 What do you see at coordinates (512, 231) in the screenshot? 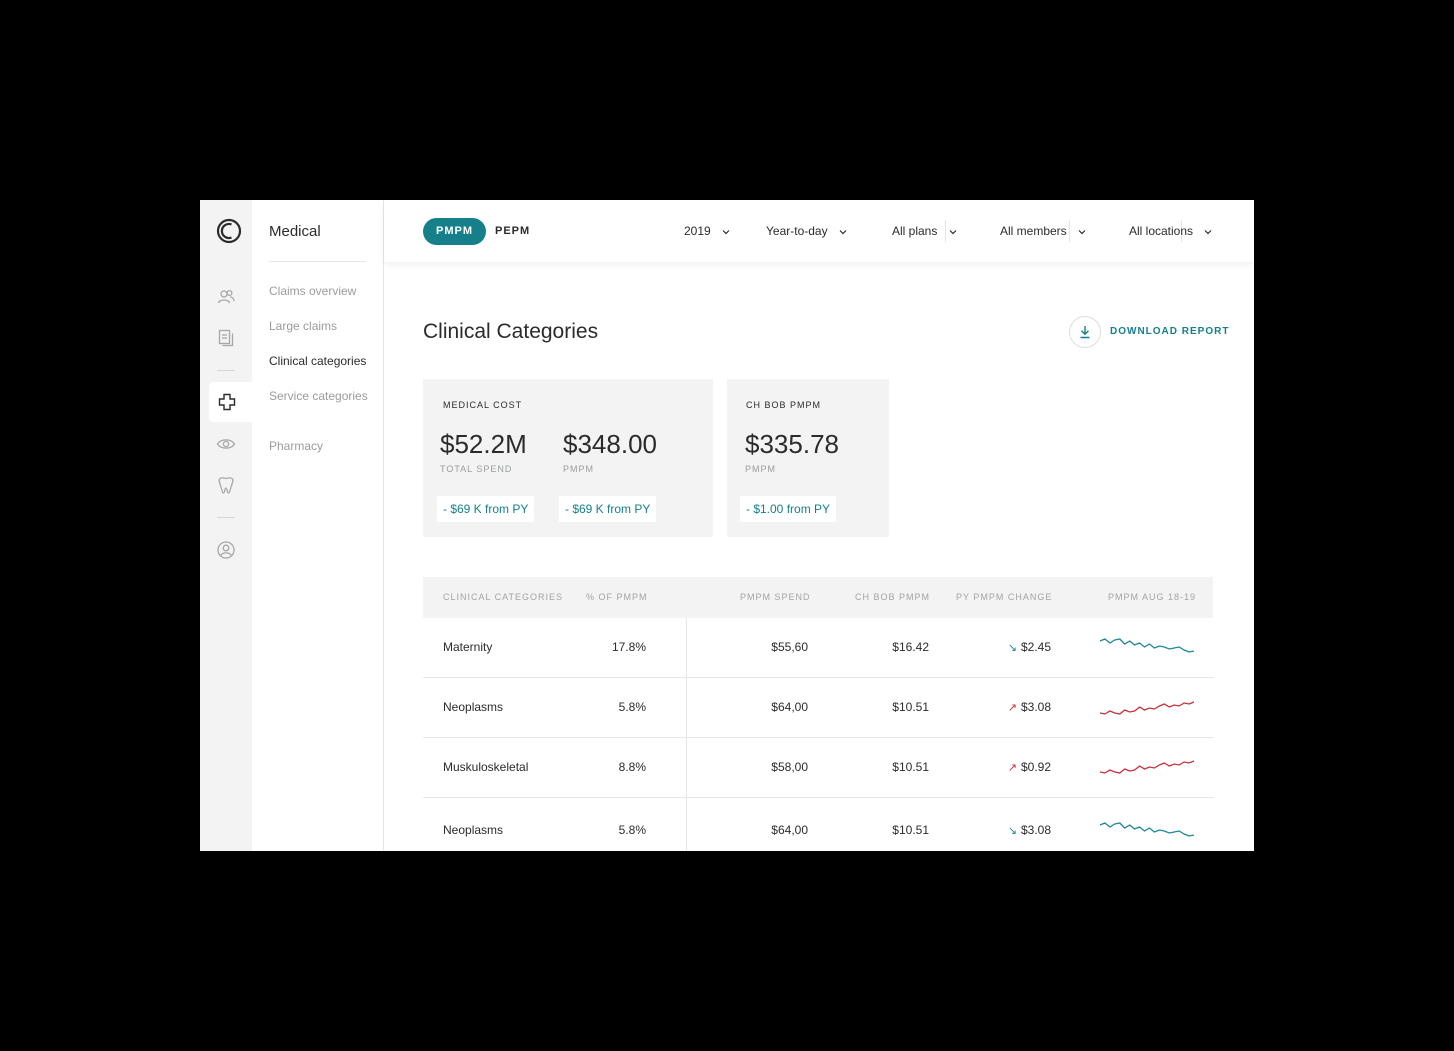
I see `pepm-toggle: PEPM` at bounding box center [512, 231].